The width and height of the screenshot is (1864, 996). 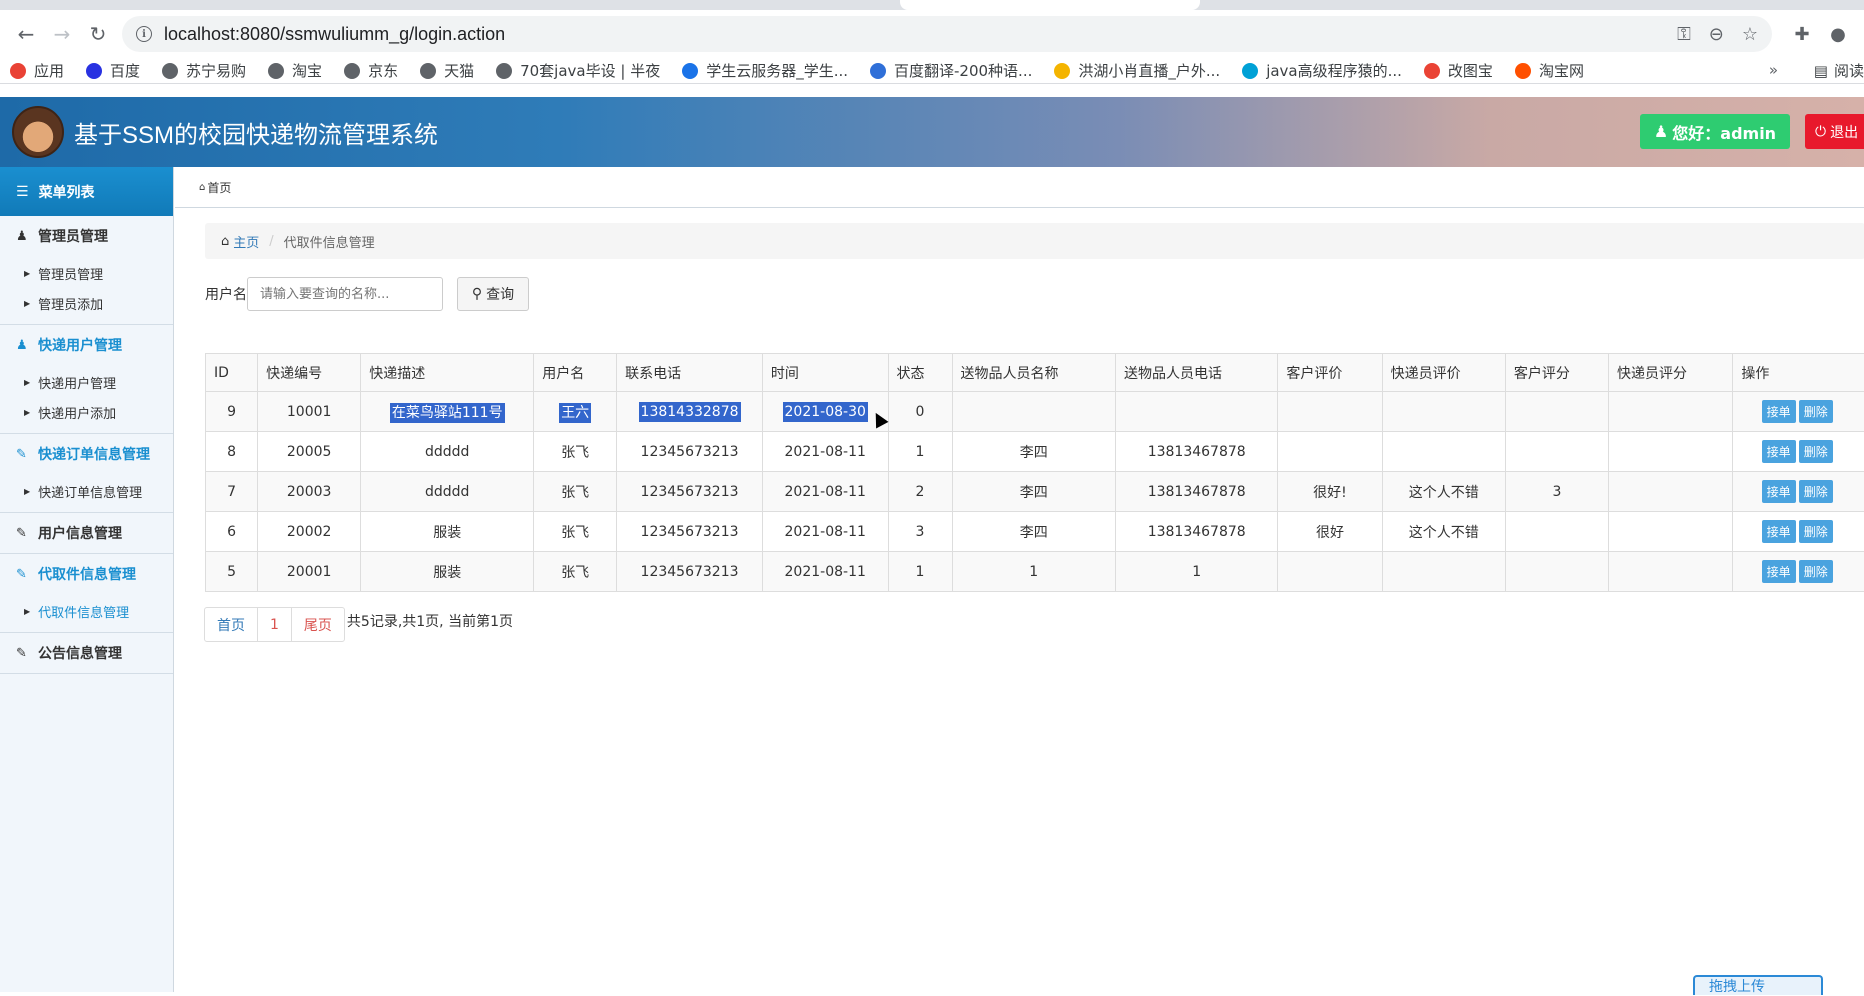 I want to click on bookmark-label: 应用, so click(x=49, y=70).